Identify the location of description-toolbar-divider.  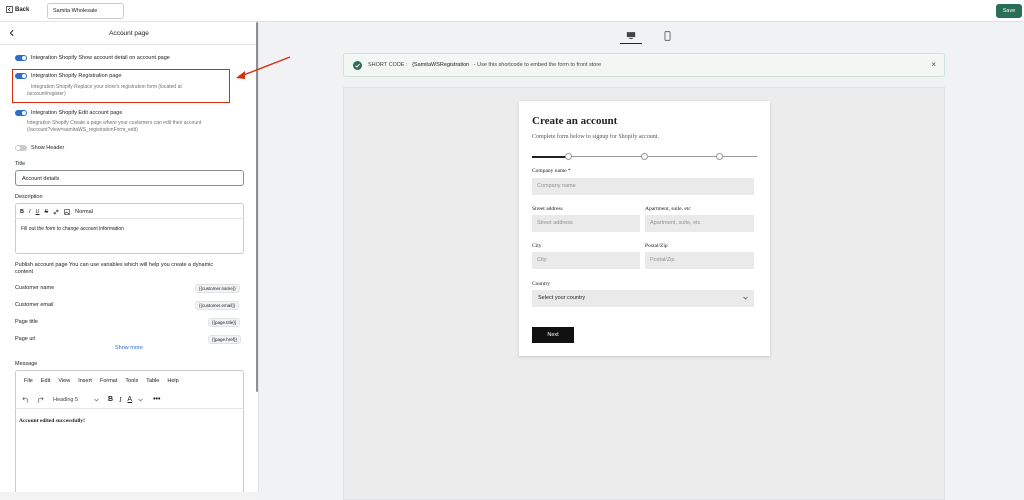
(129, 218).